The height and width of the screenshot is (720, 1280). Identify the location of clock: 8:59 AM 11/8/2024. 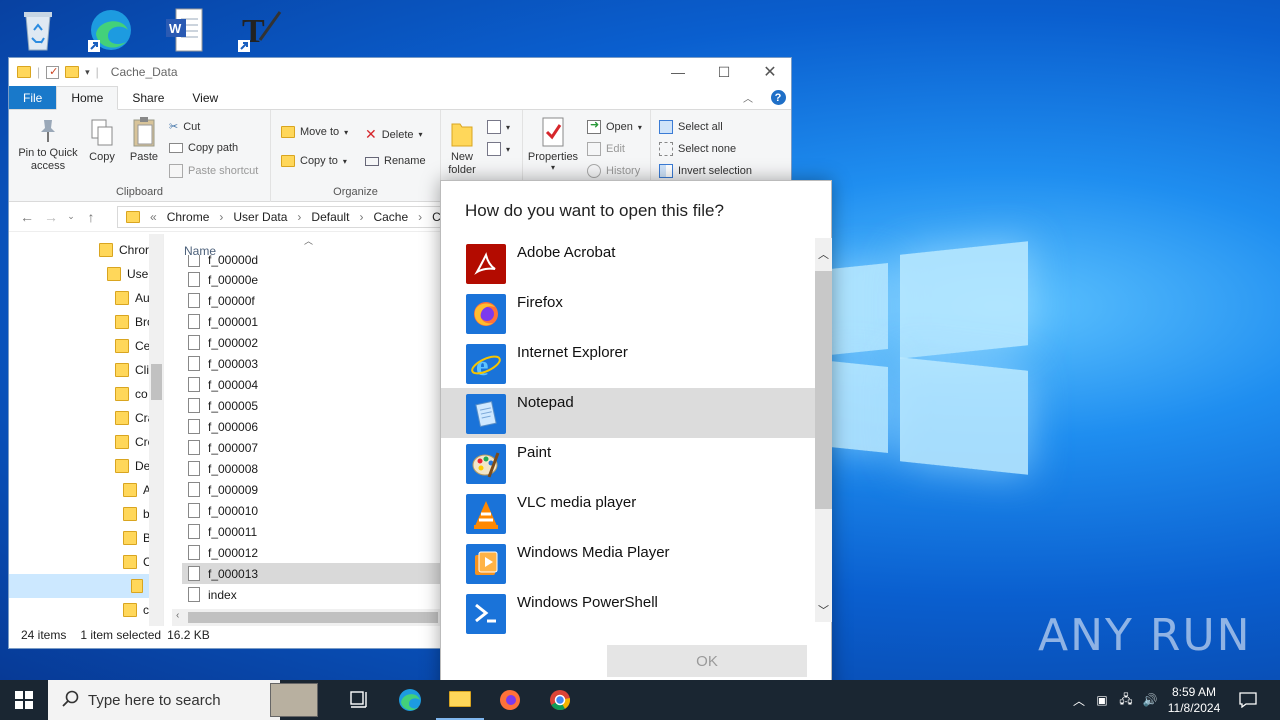
(1194, 700).